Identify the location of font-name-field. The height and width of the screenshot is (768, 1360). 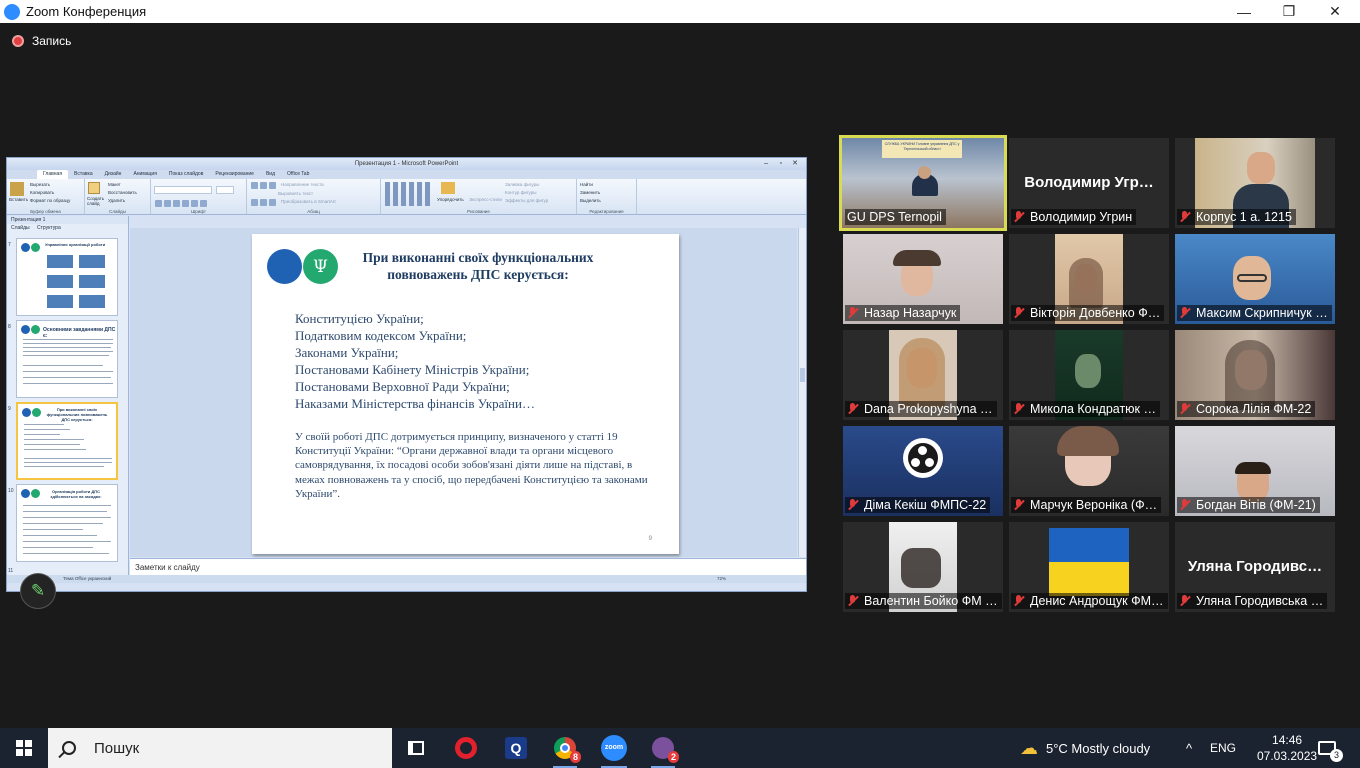
(183, 190).